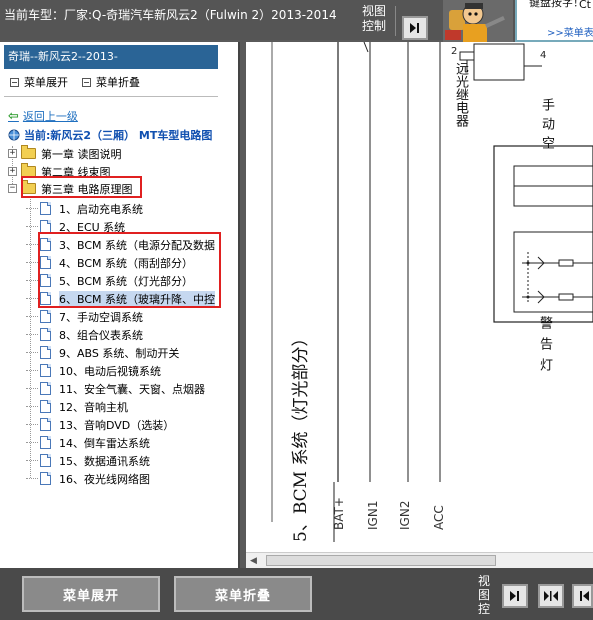  Describe the element at coordinates (373, 515) in the screenshot. I see `pin-label: IGN1` at that location.